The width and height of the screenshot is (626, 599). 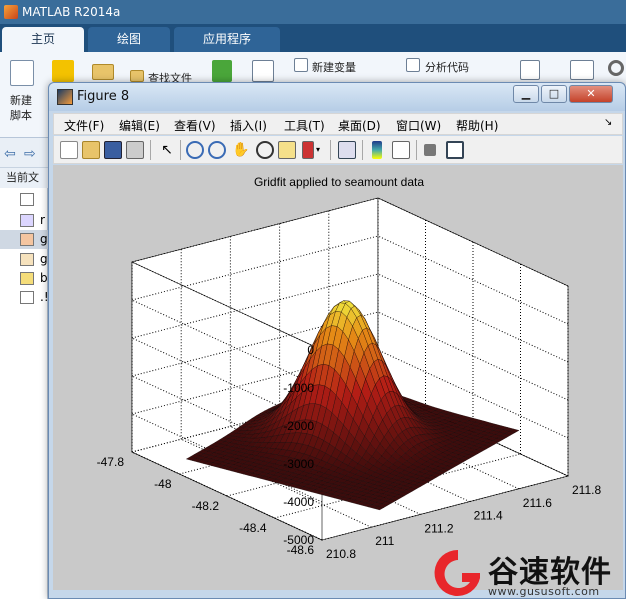 I want to click on y-tick-label: -48, so click(x=163, y=484).